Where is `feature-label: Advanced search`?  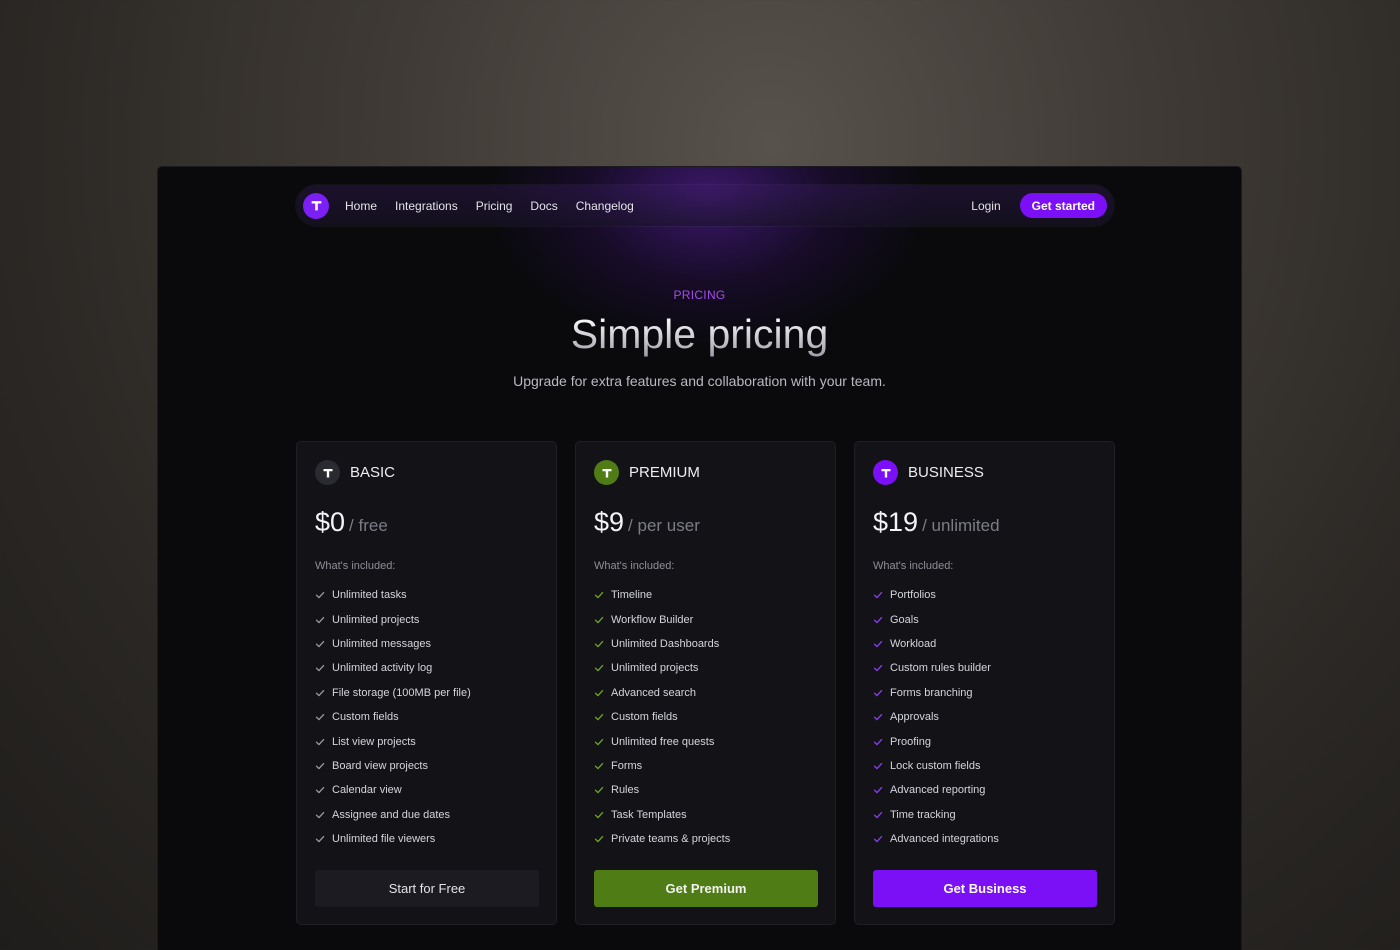 feature-label: Advanced search is located at coordinates (653, 692).